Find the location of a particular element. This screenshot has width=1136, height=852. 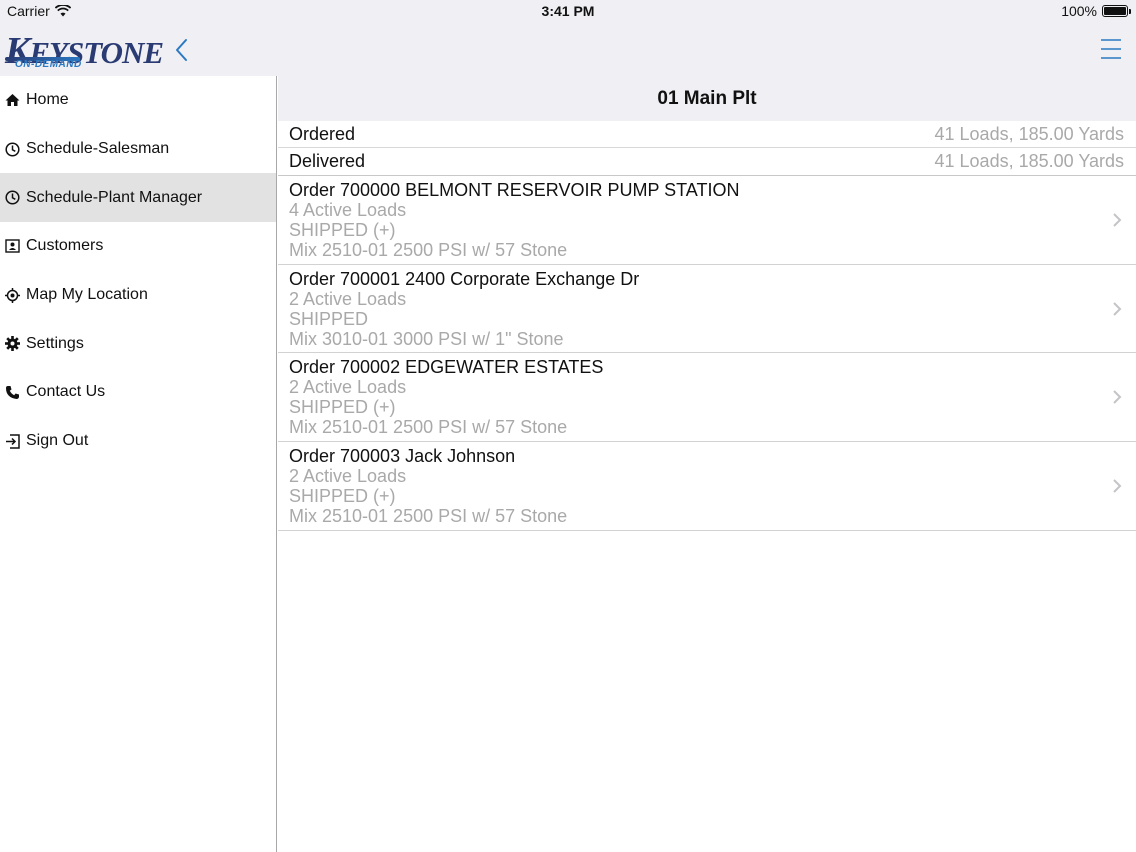

order-title: Order 700001 2400 Corporate Exchange Dr is located at coordinates (464, 278).